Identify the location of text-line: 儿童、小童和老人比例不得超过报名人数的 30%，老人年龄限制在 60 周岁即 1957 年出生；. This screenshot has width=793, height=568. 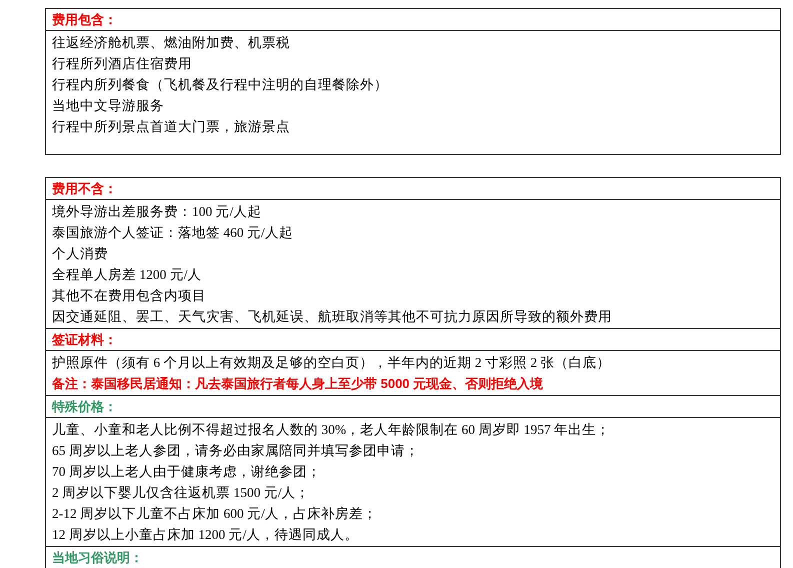
(332, 430).